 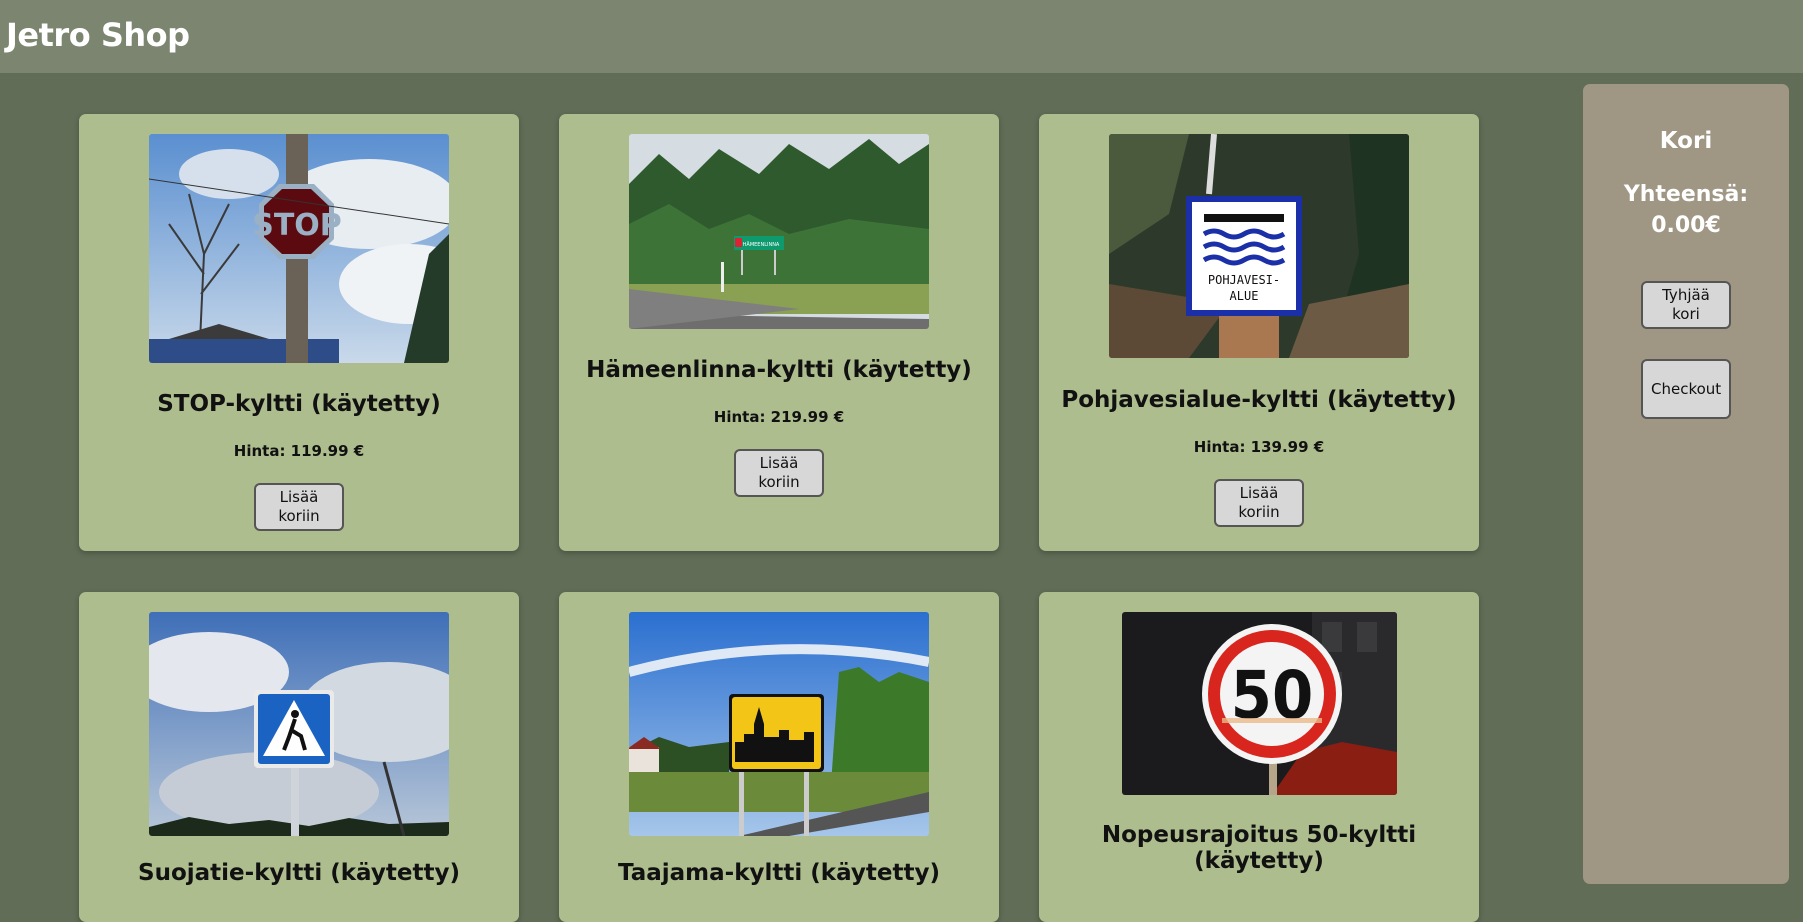 I want to click on checkout-button: Checkout, so click(x=1686, y=389).